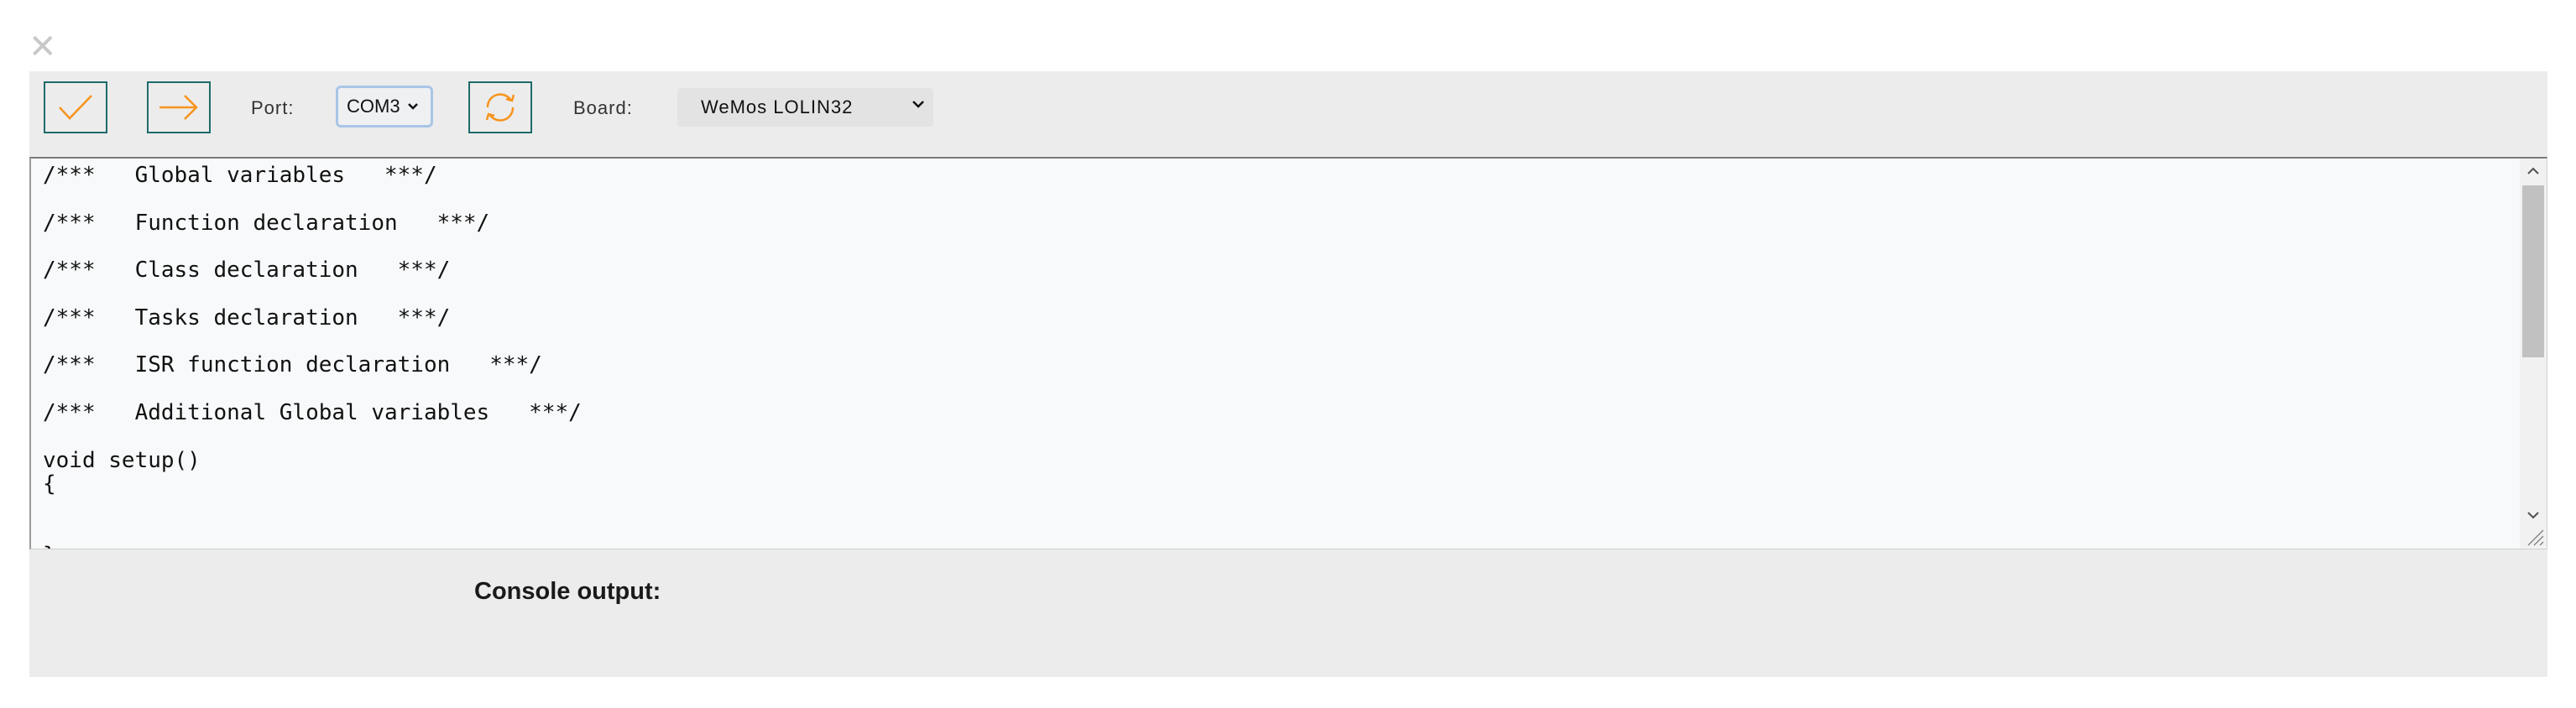 This screenshot has height=708, width=2576. I want to click on board-select: WeMos LOLIN32, so click(805, 107).